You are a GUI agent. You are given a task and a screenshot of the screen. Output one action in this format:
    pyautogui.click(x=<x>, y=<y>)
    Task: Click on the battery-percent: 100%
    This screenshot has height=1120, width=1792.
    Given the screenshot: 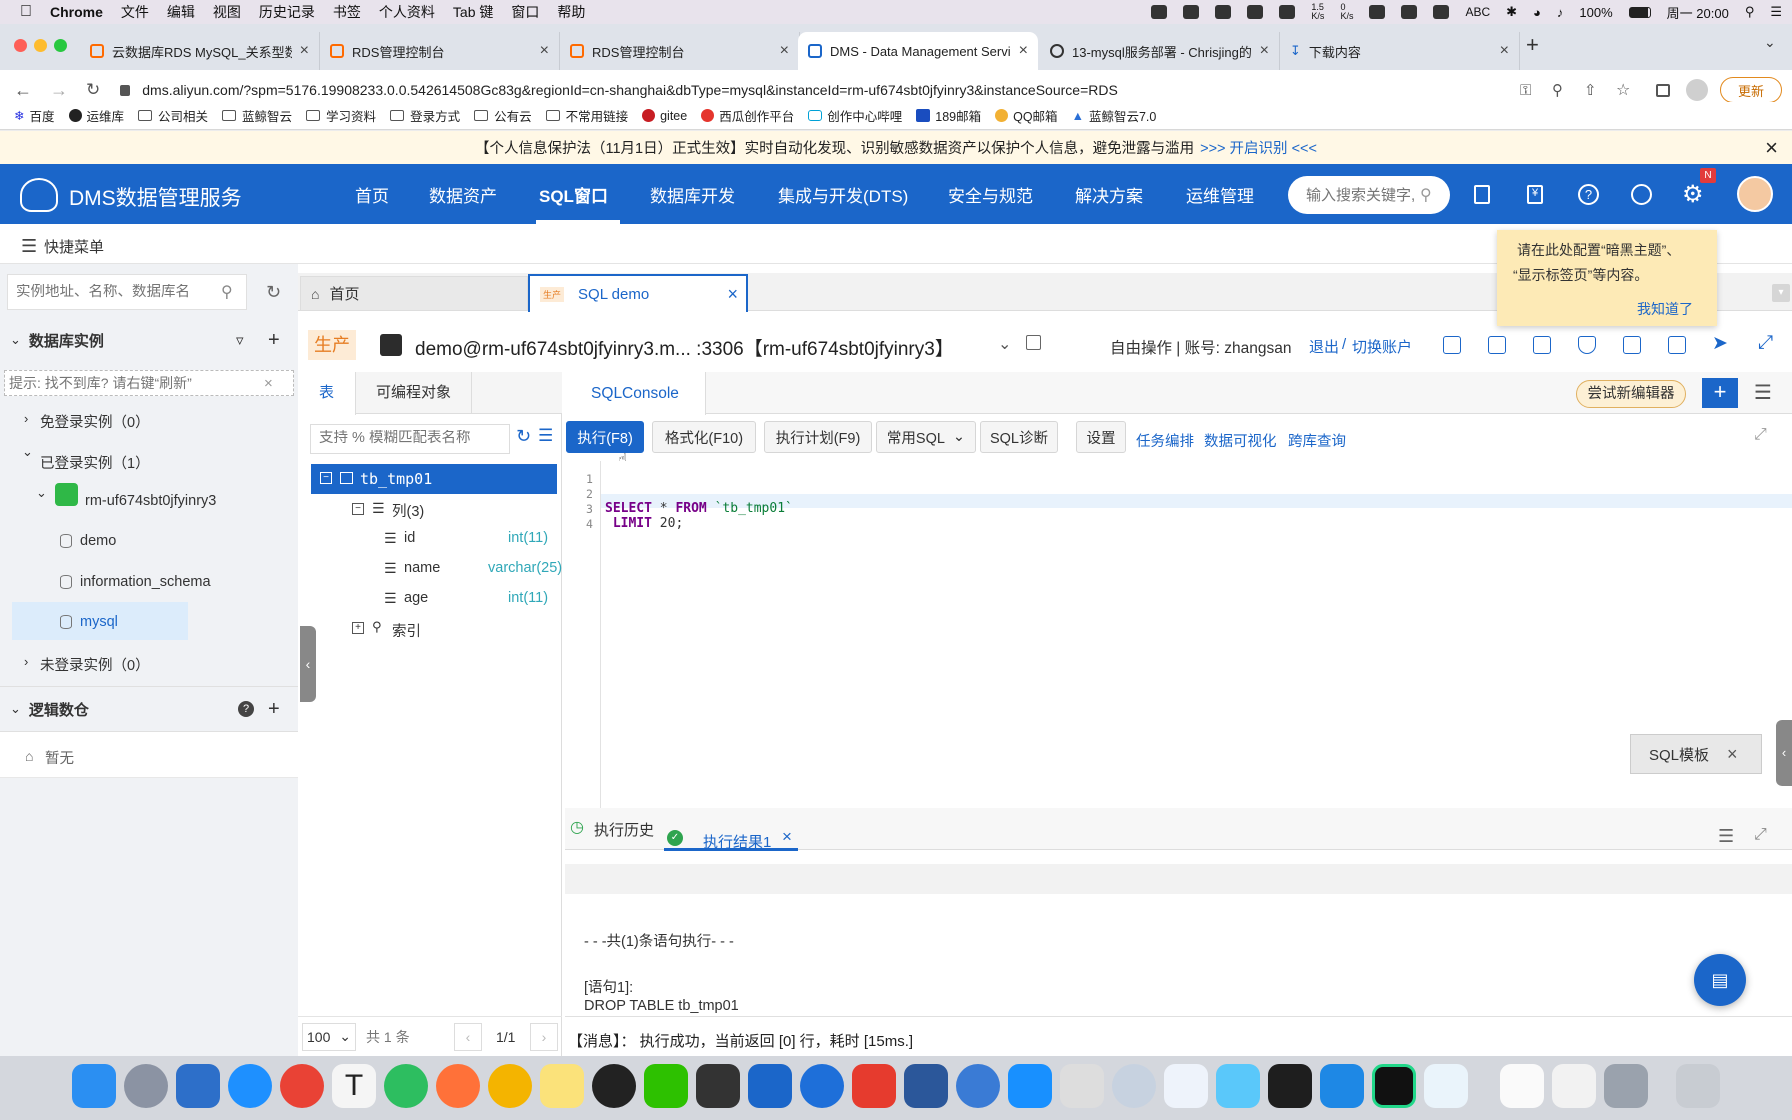 What is the action you would take?
    pyautogui.click(x=1595, y=12)
    